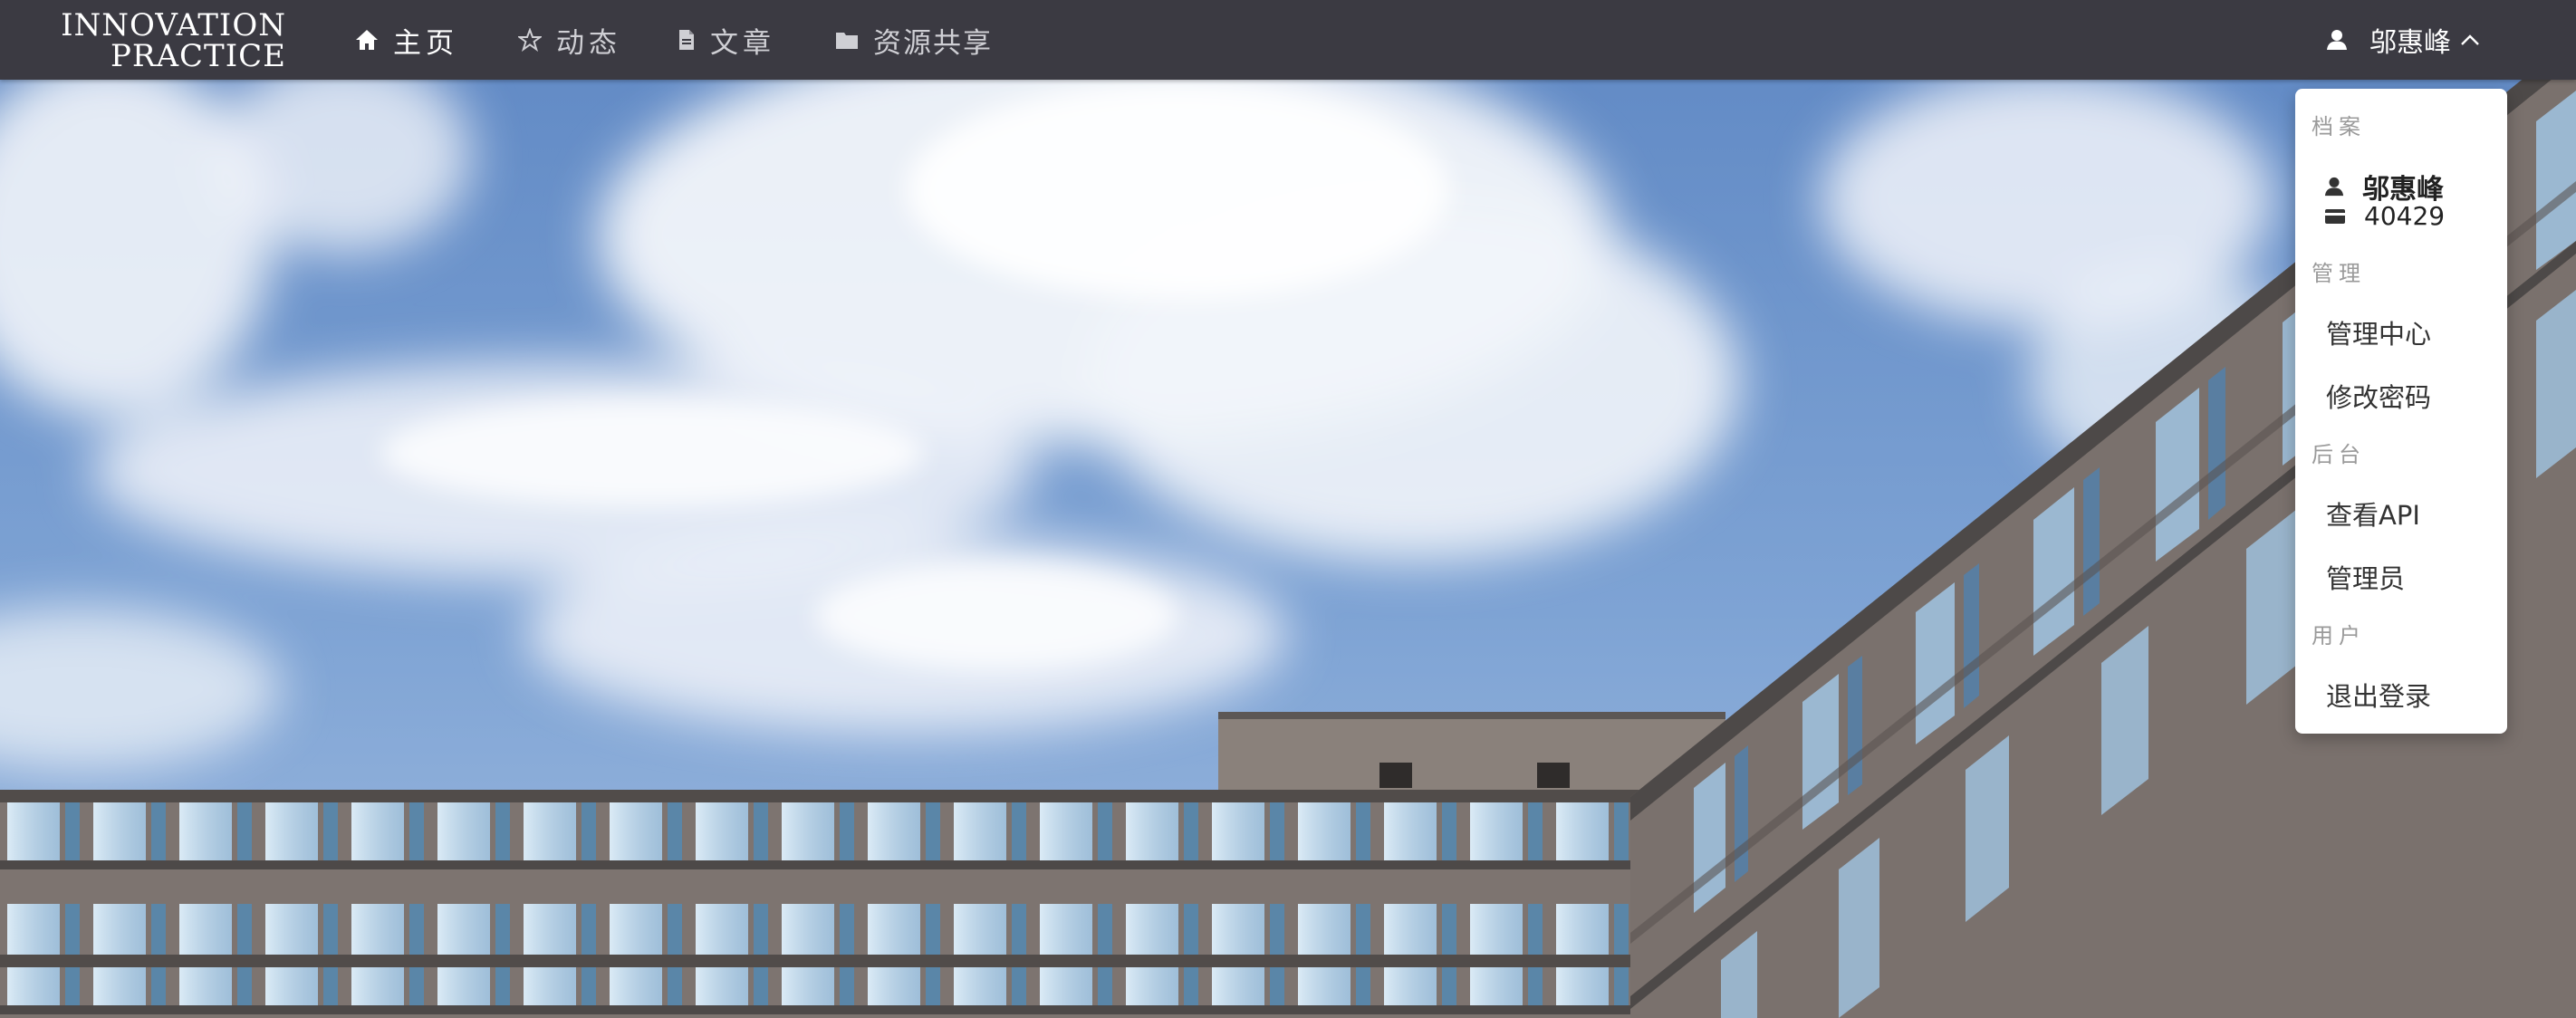  Describe the element at coordinates (742, 43) in the screenshot. I see `nav-item-label: 文章` at that location.